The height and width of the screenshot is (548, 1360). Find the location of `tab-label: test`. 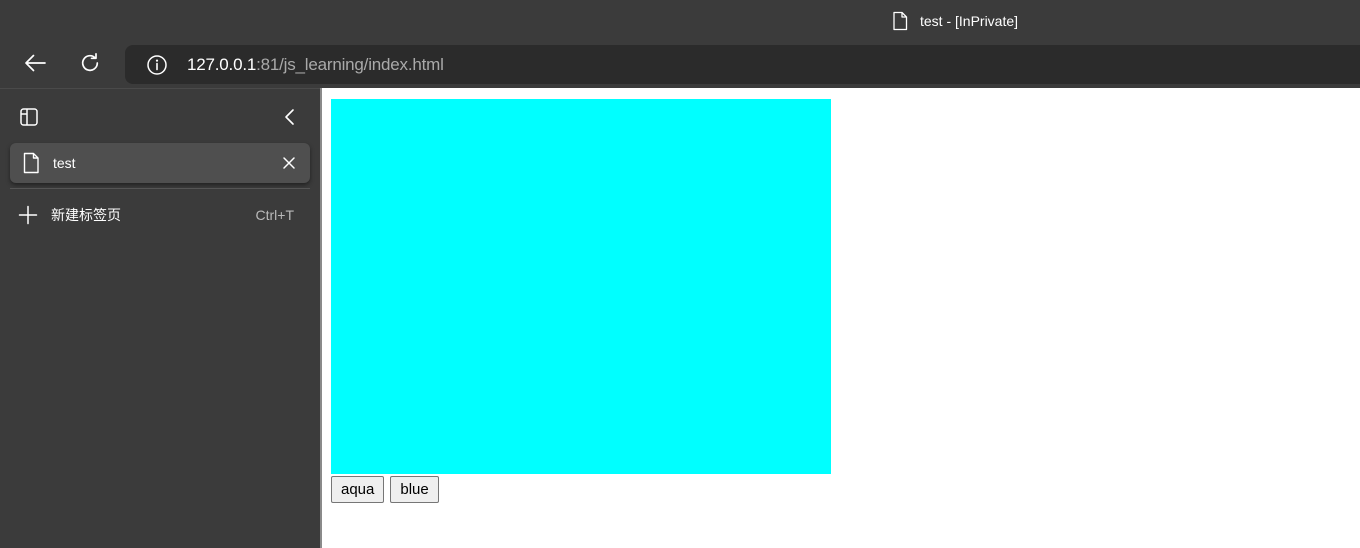

tab-label: test is located at coordinates (64, 163).